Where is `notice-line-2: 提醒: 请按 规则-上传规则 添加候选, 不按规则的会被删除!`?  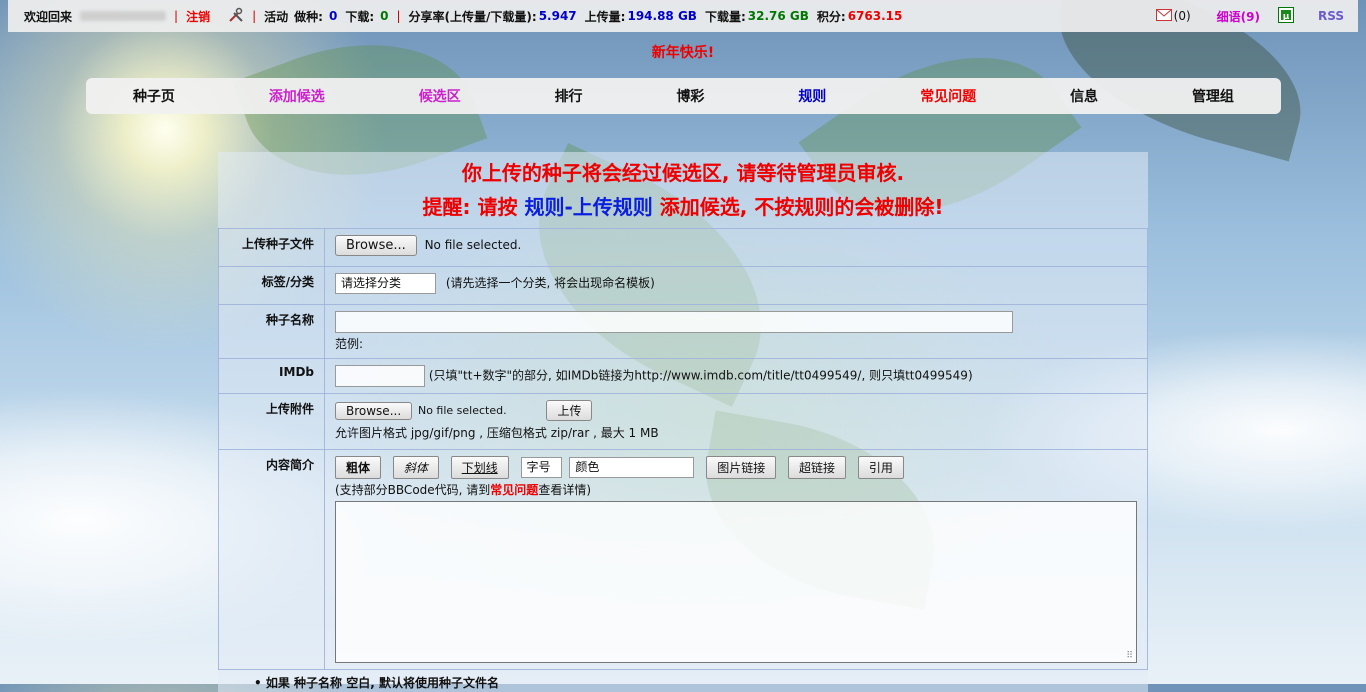
notice-line-2: 提醒: 请按 规则-上传规则 添加候选, 不按规则的会被删除! is located at coordinates (683, 207).